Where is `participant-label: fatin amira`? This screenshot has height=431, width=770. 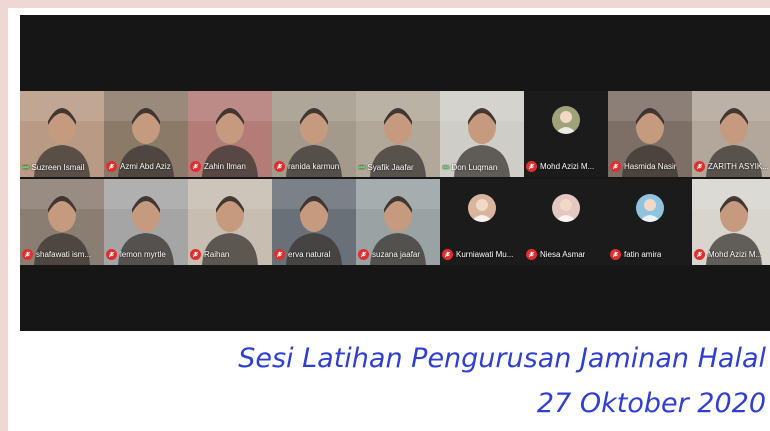 participant-label: fatin amira is located at coordinates (650, 254).